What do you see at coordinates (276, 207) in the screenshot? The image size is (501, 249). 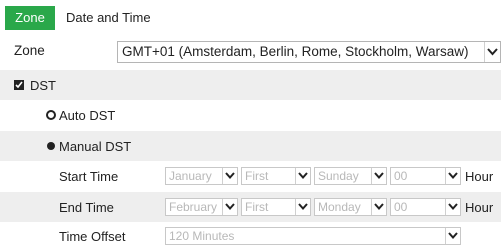 I see `end-week-select: First` at bounding box center [276, 207].